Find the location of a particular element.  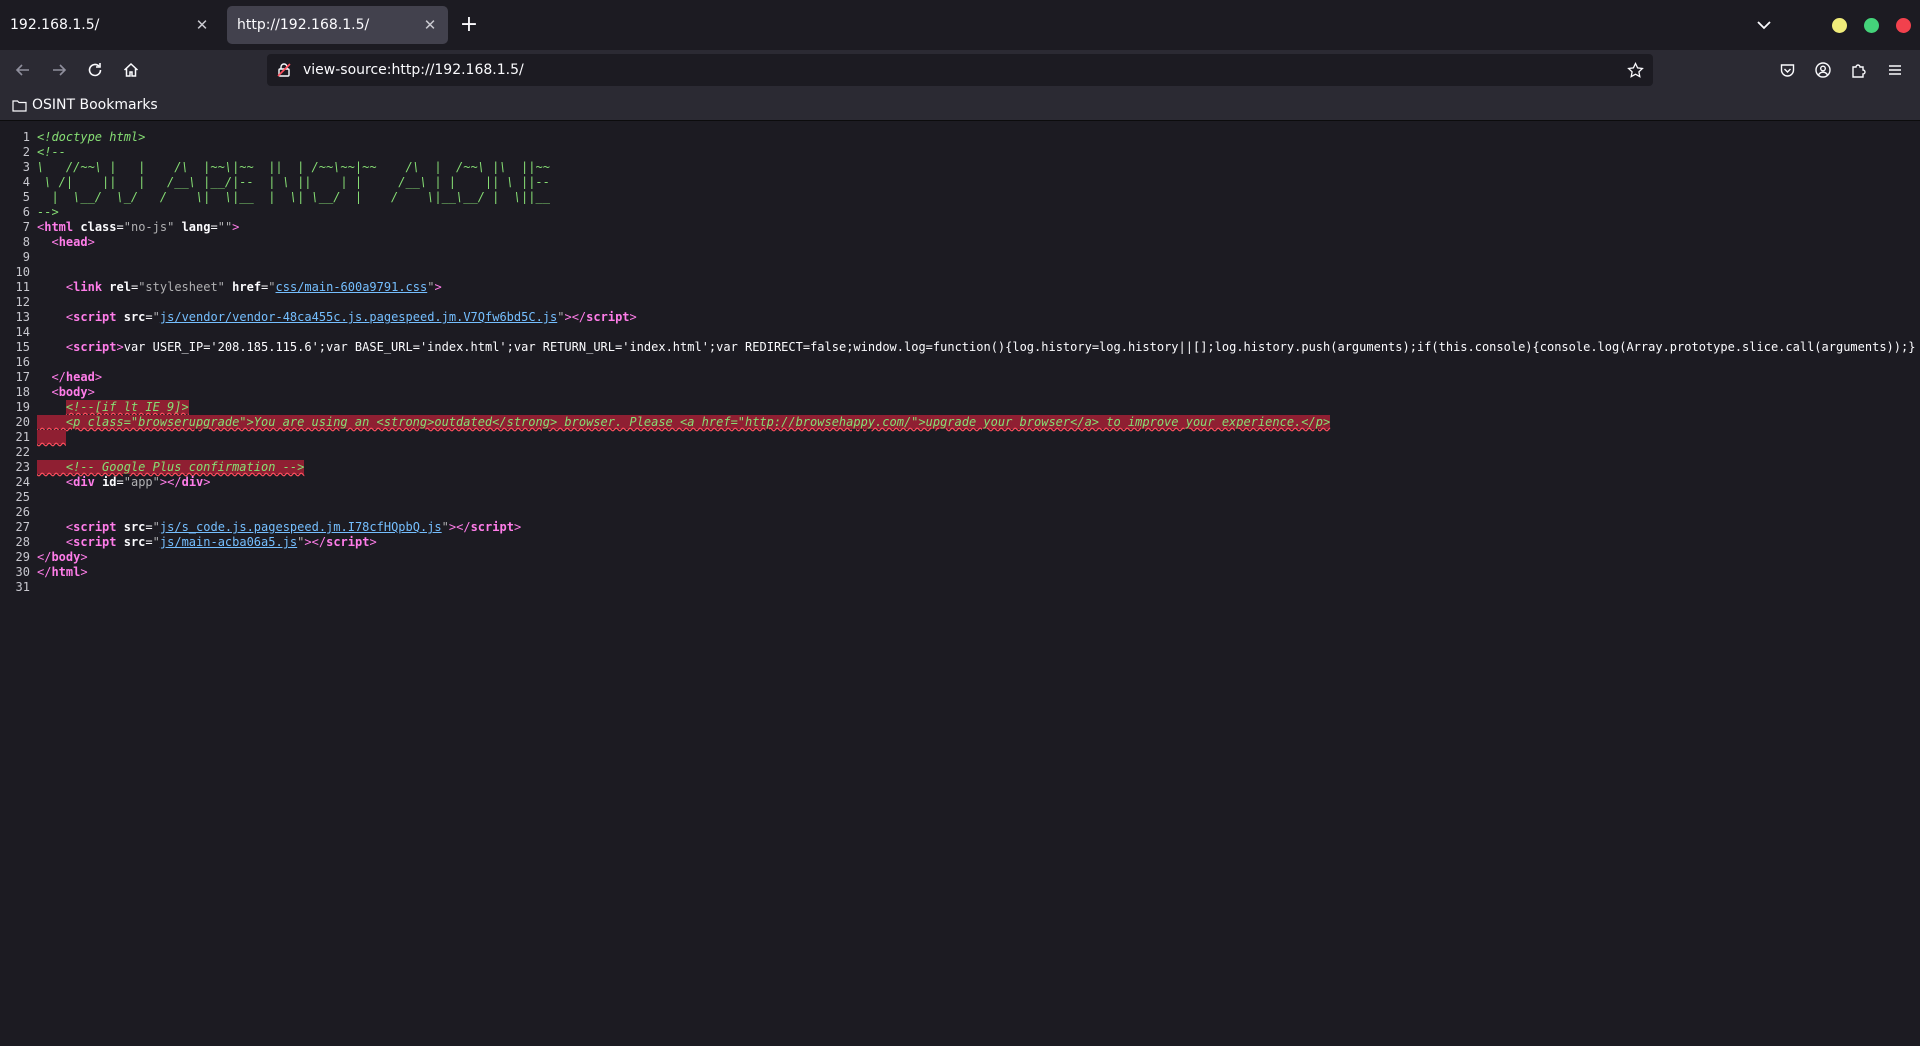

source-line: 29 </body> is located at coordinates (51, 557).